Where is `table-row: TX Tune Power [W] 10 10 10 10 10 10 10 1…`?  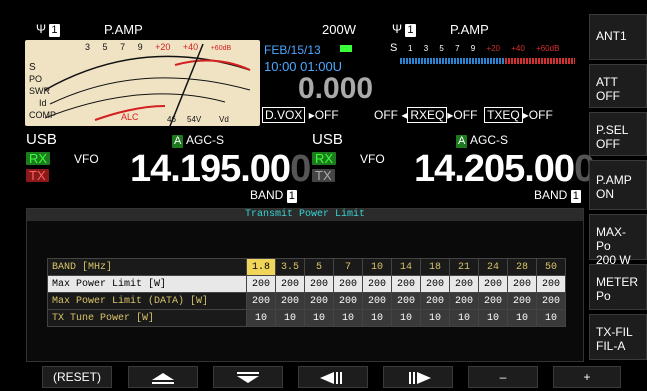
table-row: TX Tune Power [W] 10 10 10 10 10 10 10 1… is located at coordinates (306, 318).